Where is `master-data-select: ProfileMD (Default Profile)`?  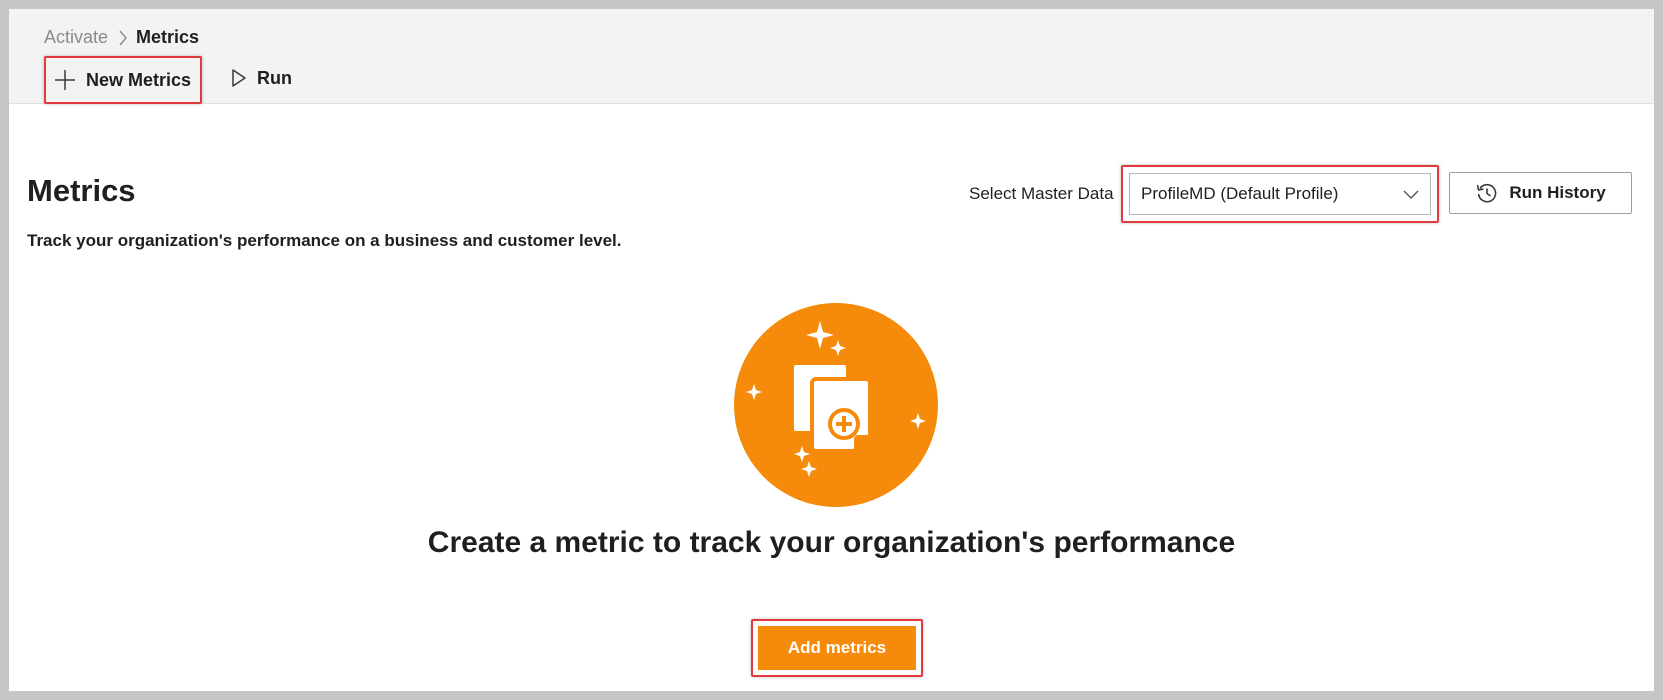
master-data-select: ProfileMD (Default Profile) is located at coordinates (1280, 194).